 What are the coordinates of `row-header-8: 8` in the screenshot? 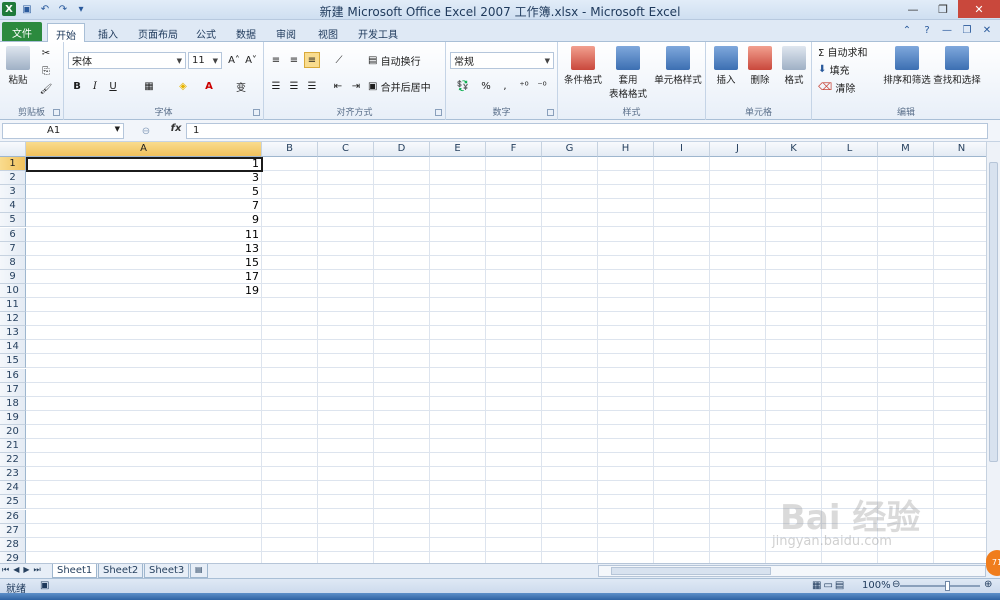 It's located at (13, 262).